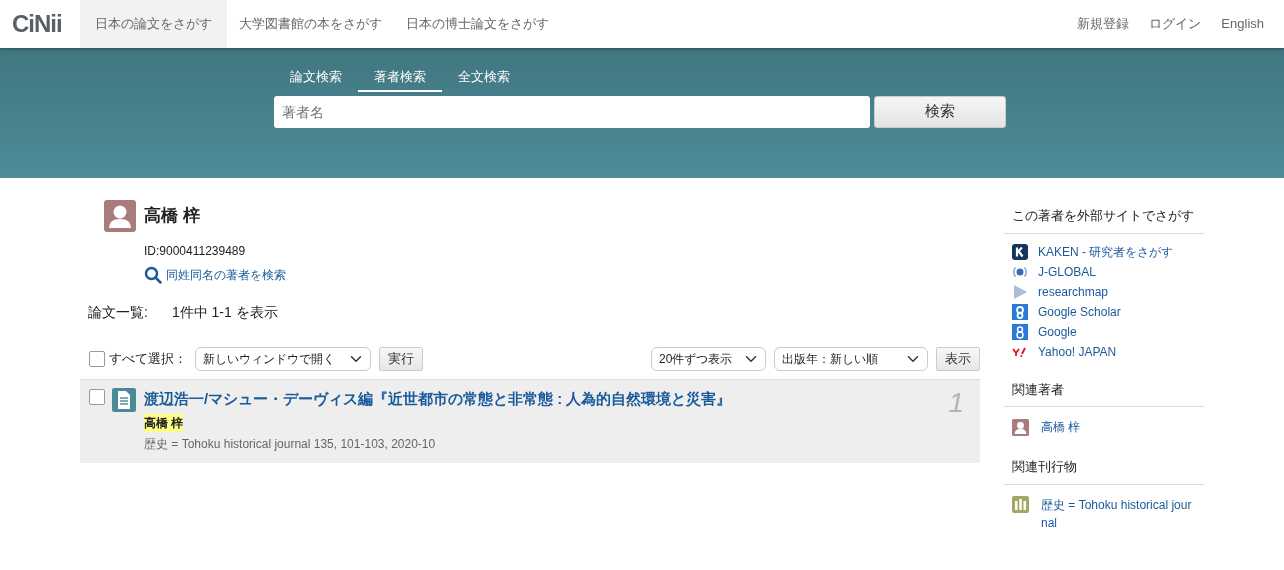 The width and height of the screenshot is (1284, 570). I want to click on display-button: 表示, so click(958, 359).